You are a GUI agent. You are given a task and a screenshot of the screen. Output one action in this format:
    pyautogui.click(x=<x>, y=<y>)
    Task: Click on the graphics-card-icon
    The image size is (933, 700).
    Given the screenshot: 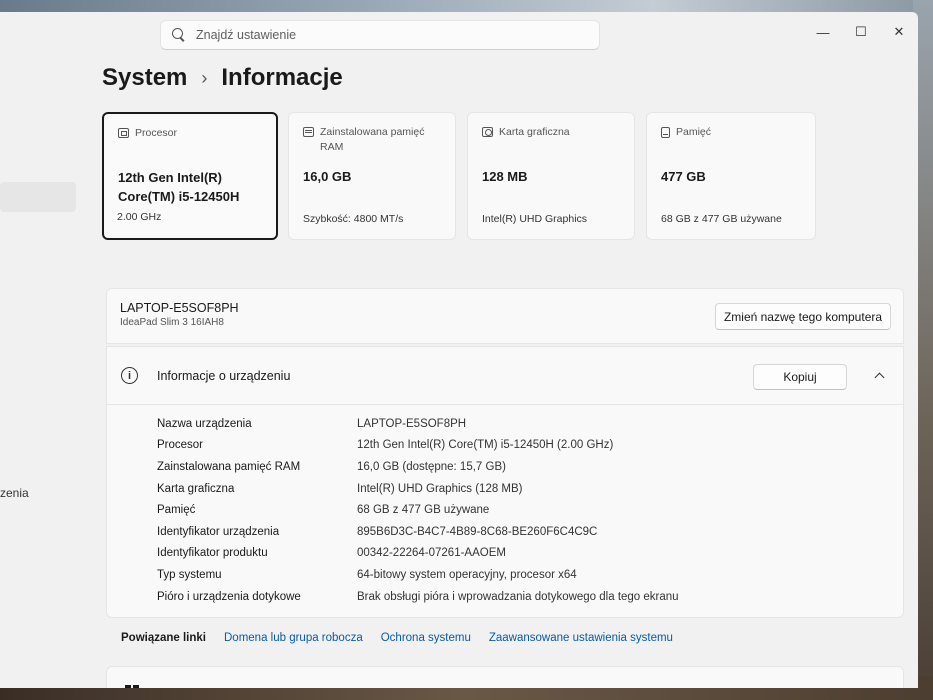 What is the action you would take?
    pyautogui.click(x=487, y=132)
    